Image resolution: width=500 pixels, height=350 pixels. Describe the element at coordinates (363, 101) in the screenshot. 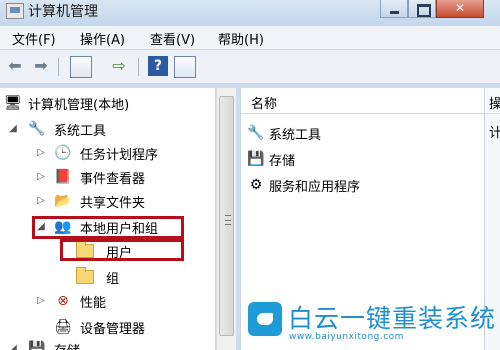

I see `column-header-name: 名称` at that location.